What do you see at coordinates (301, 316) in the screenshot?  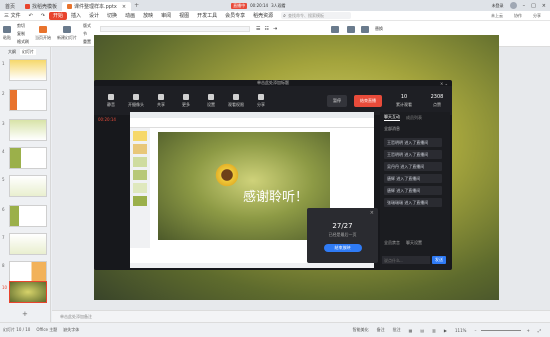 I see `notes-area: 单击此处添加备注` at bounding box center [301, 316].